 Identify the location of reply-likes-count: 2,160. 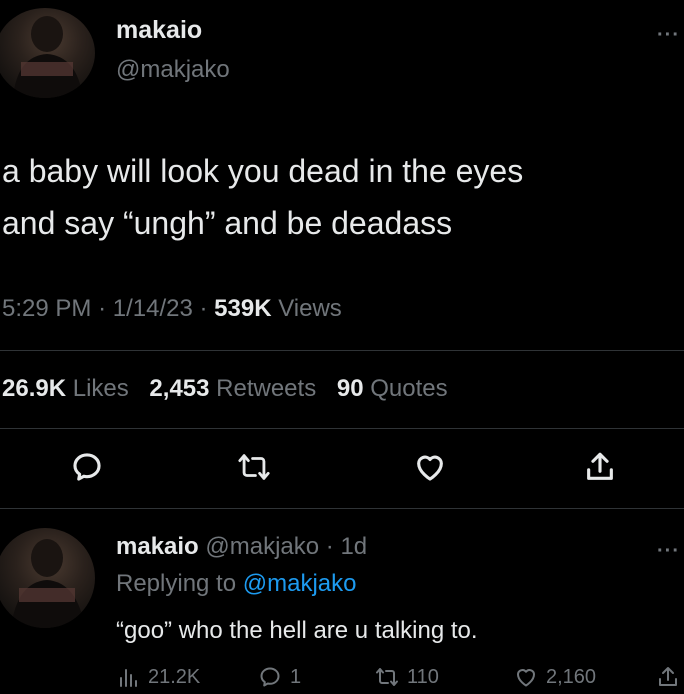
(571, 676).